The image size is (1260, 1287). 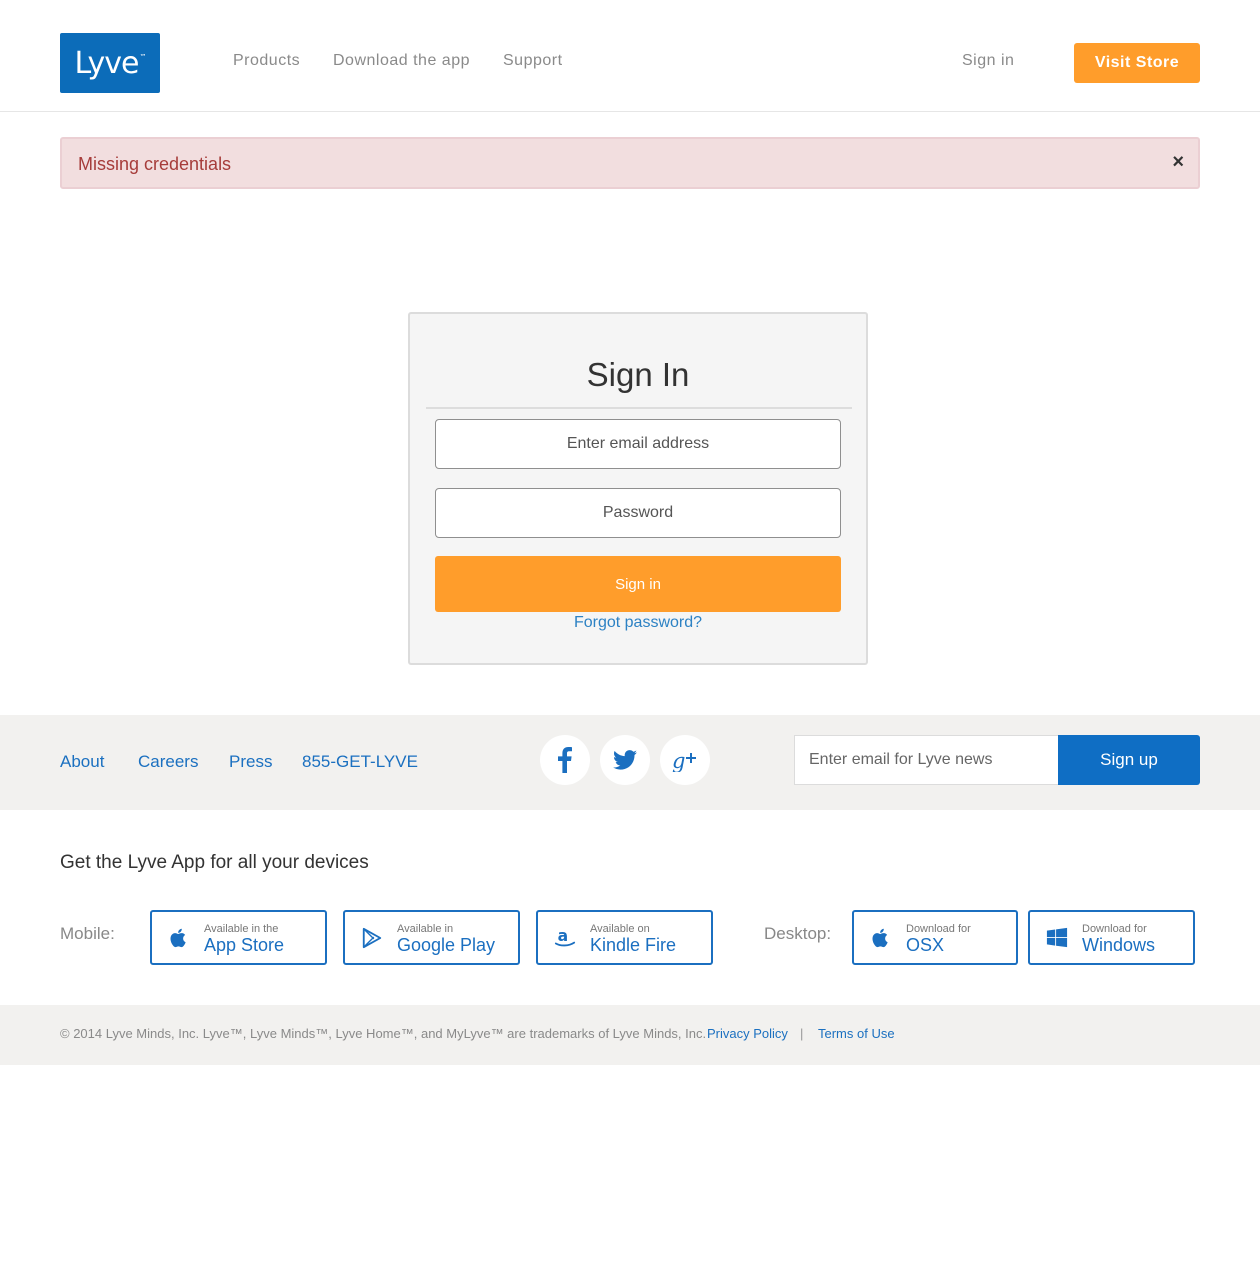 I want to click on windows-download-button: Download for Windows, so click(x=1111, y=937).